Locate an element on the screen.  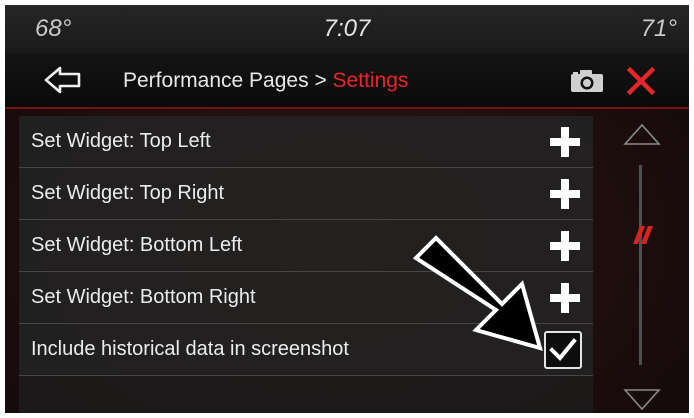
set-widget-bottom-left-row: Set Widget: Bottom Left is located at coordinates (306, 246).